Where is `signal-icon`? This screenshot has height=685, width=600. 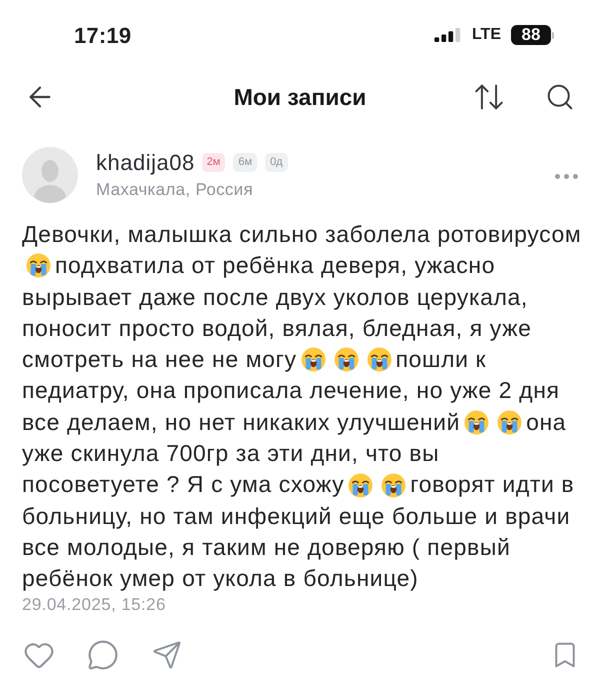 signal-icon is located at coordinates (448, 35).